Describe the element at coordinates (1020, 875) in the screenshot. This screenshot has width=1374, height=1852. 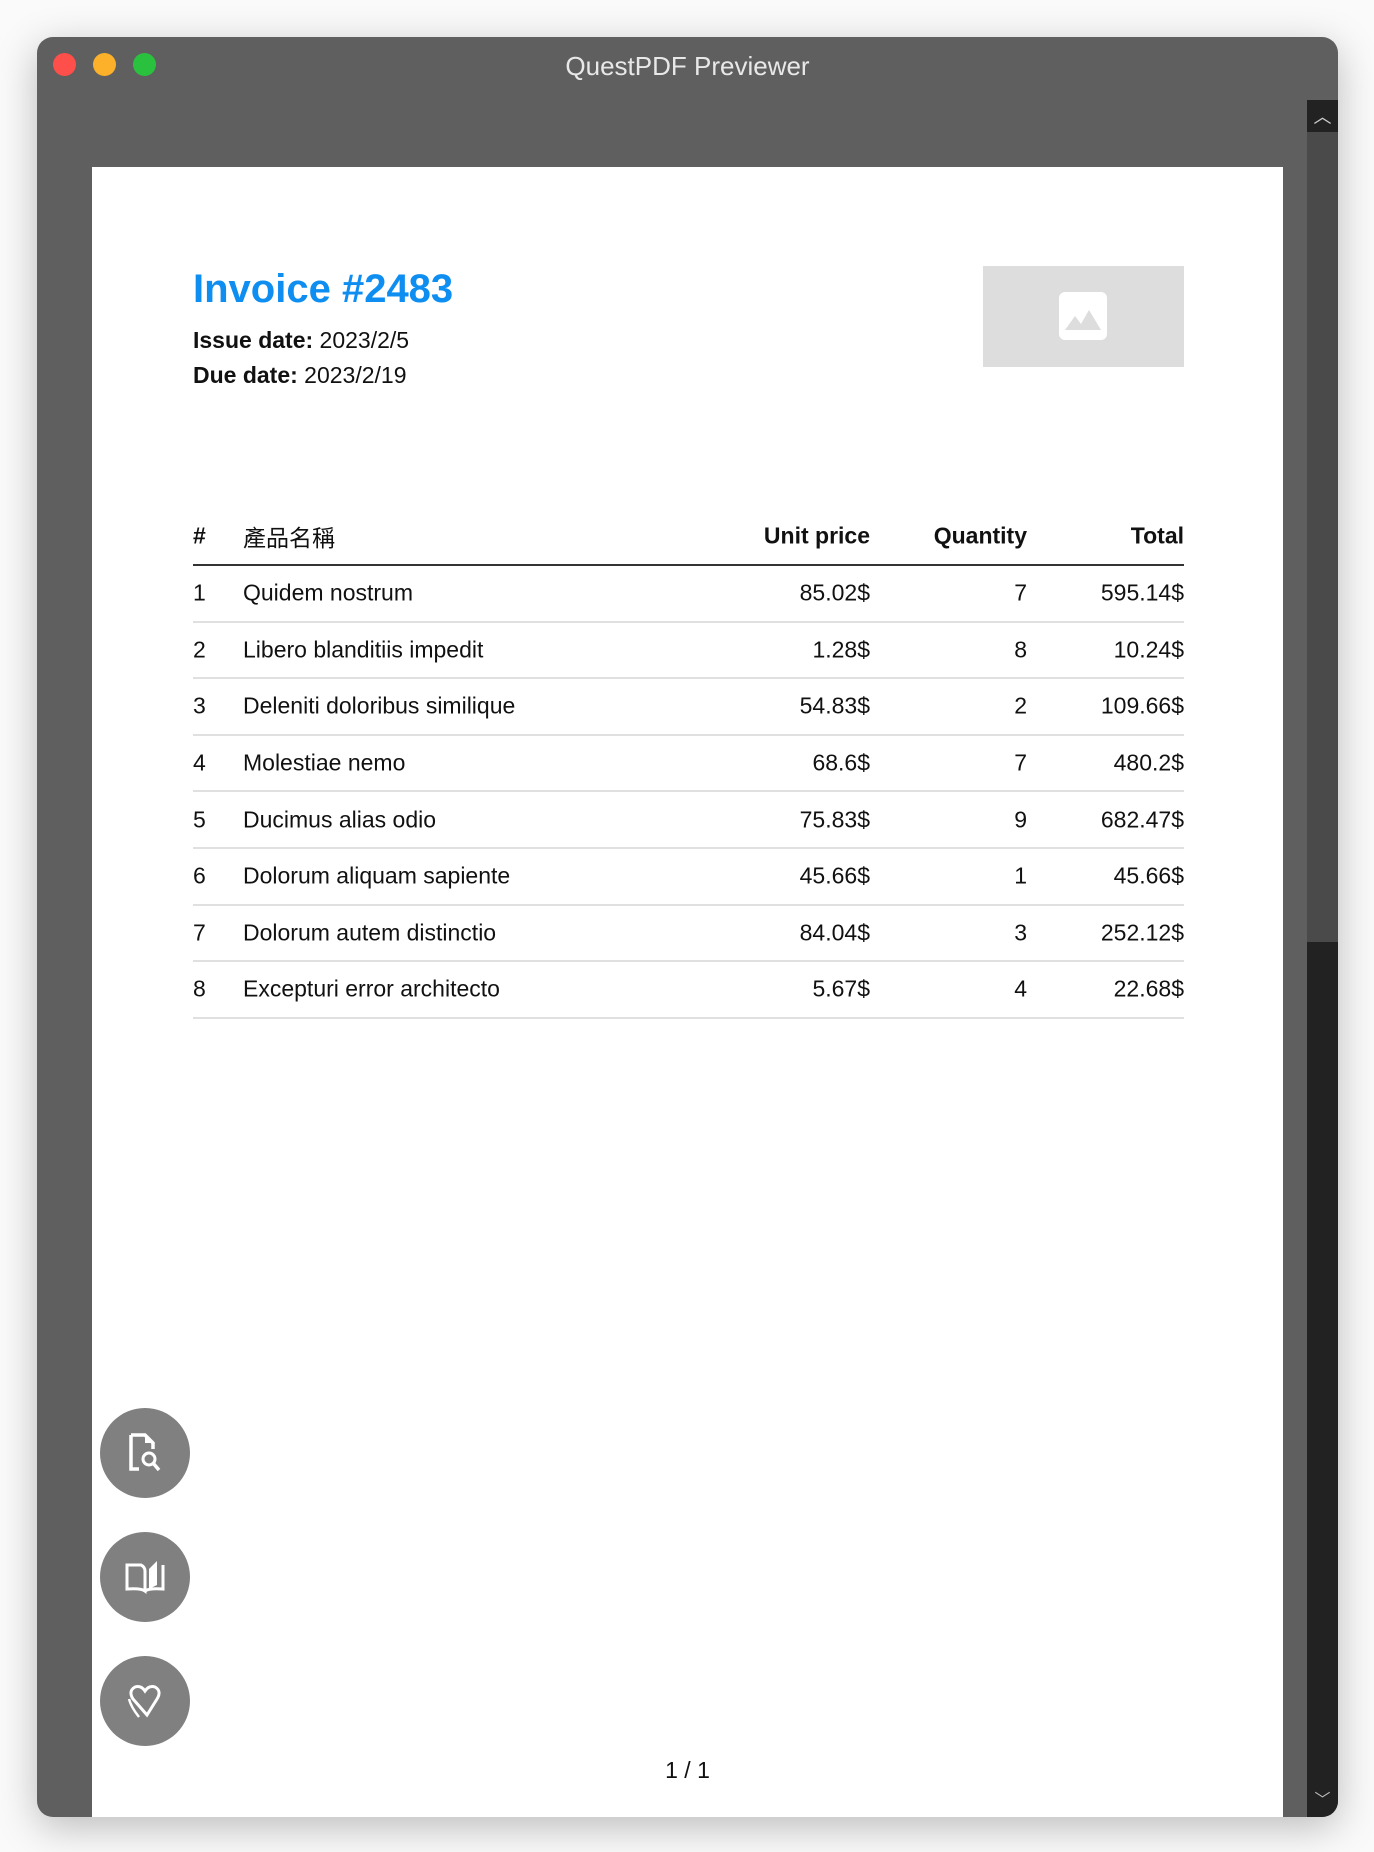
I see `item-quantity: 1` at that location.